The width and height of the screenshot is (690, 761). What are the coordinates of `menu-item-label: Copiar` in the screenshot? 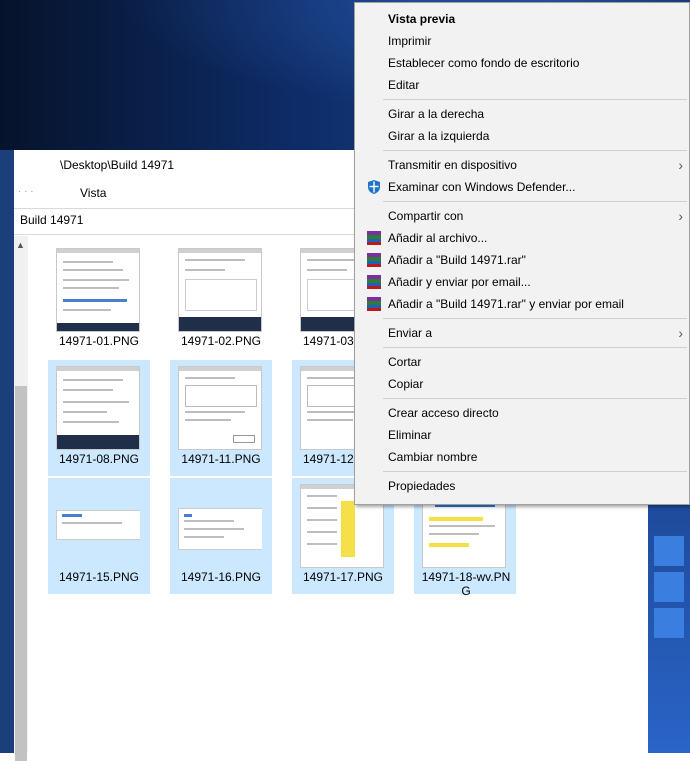 It's located at (406, 384).